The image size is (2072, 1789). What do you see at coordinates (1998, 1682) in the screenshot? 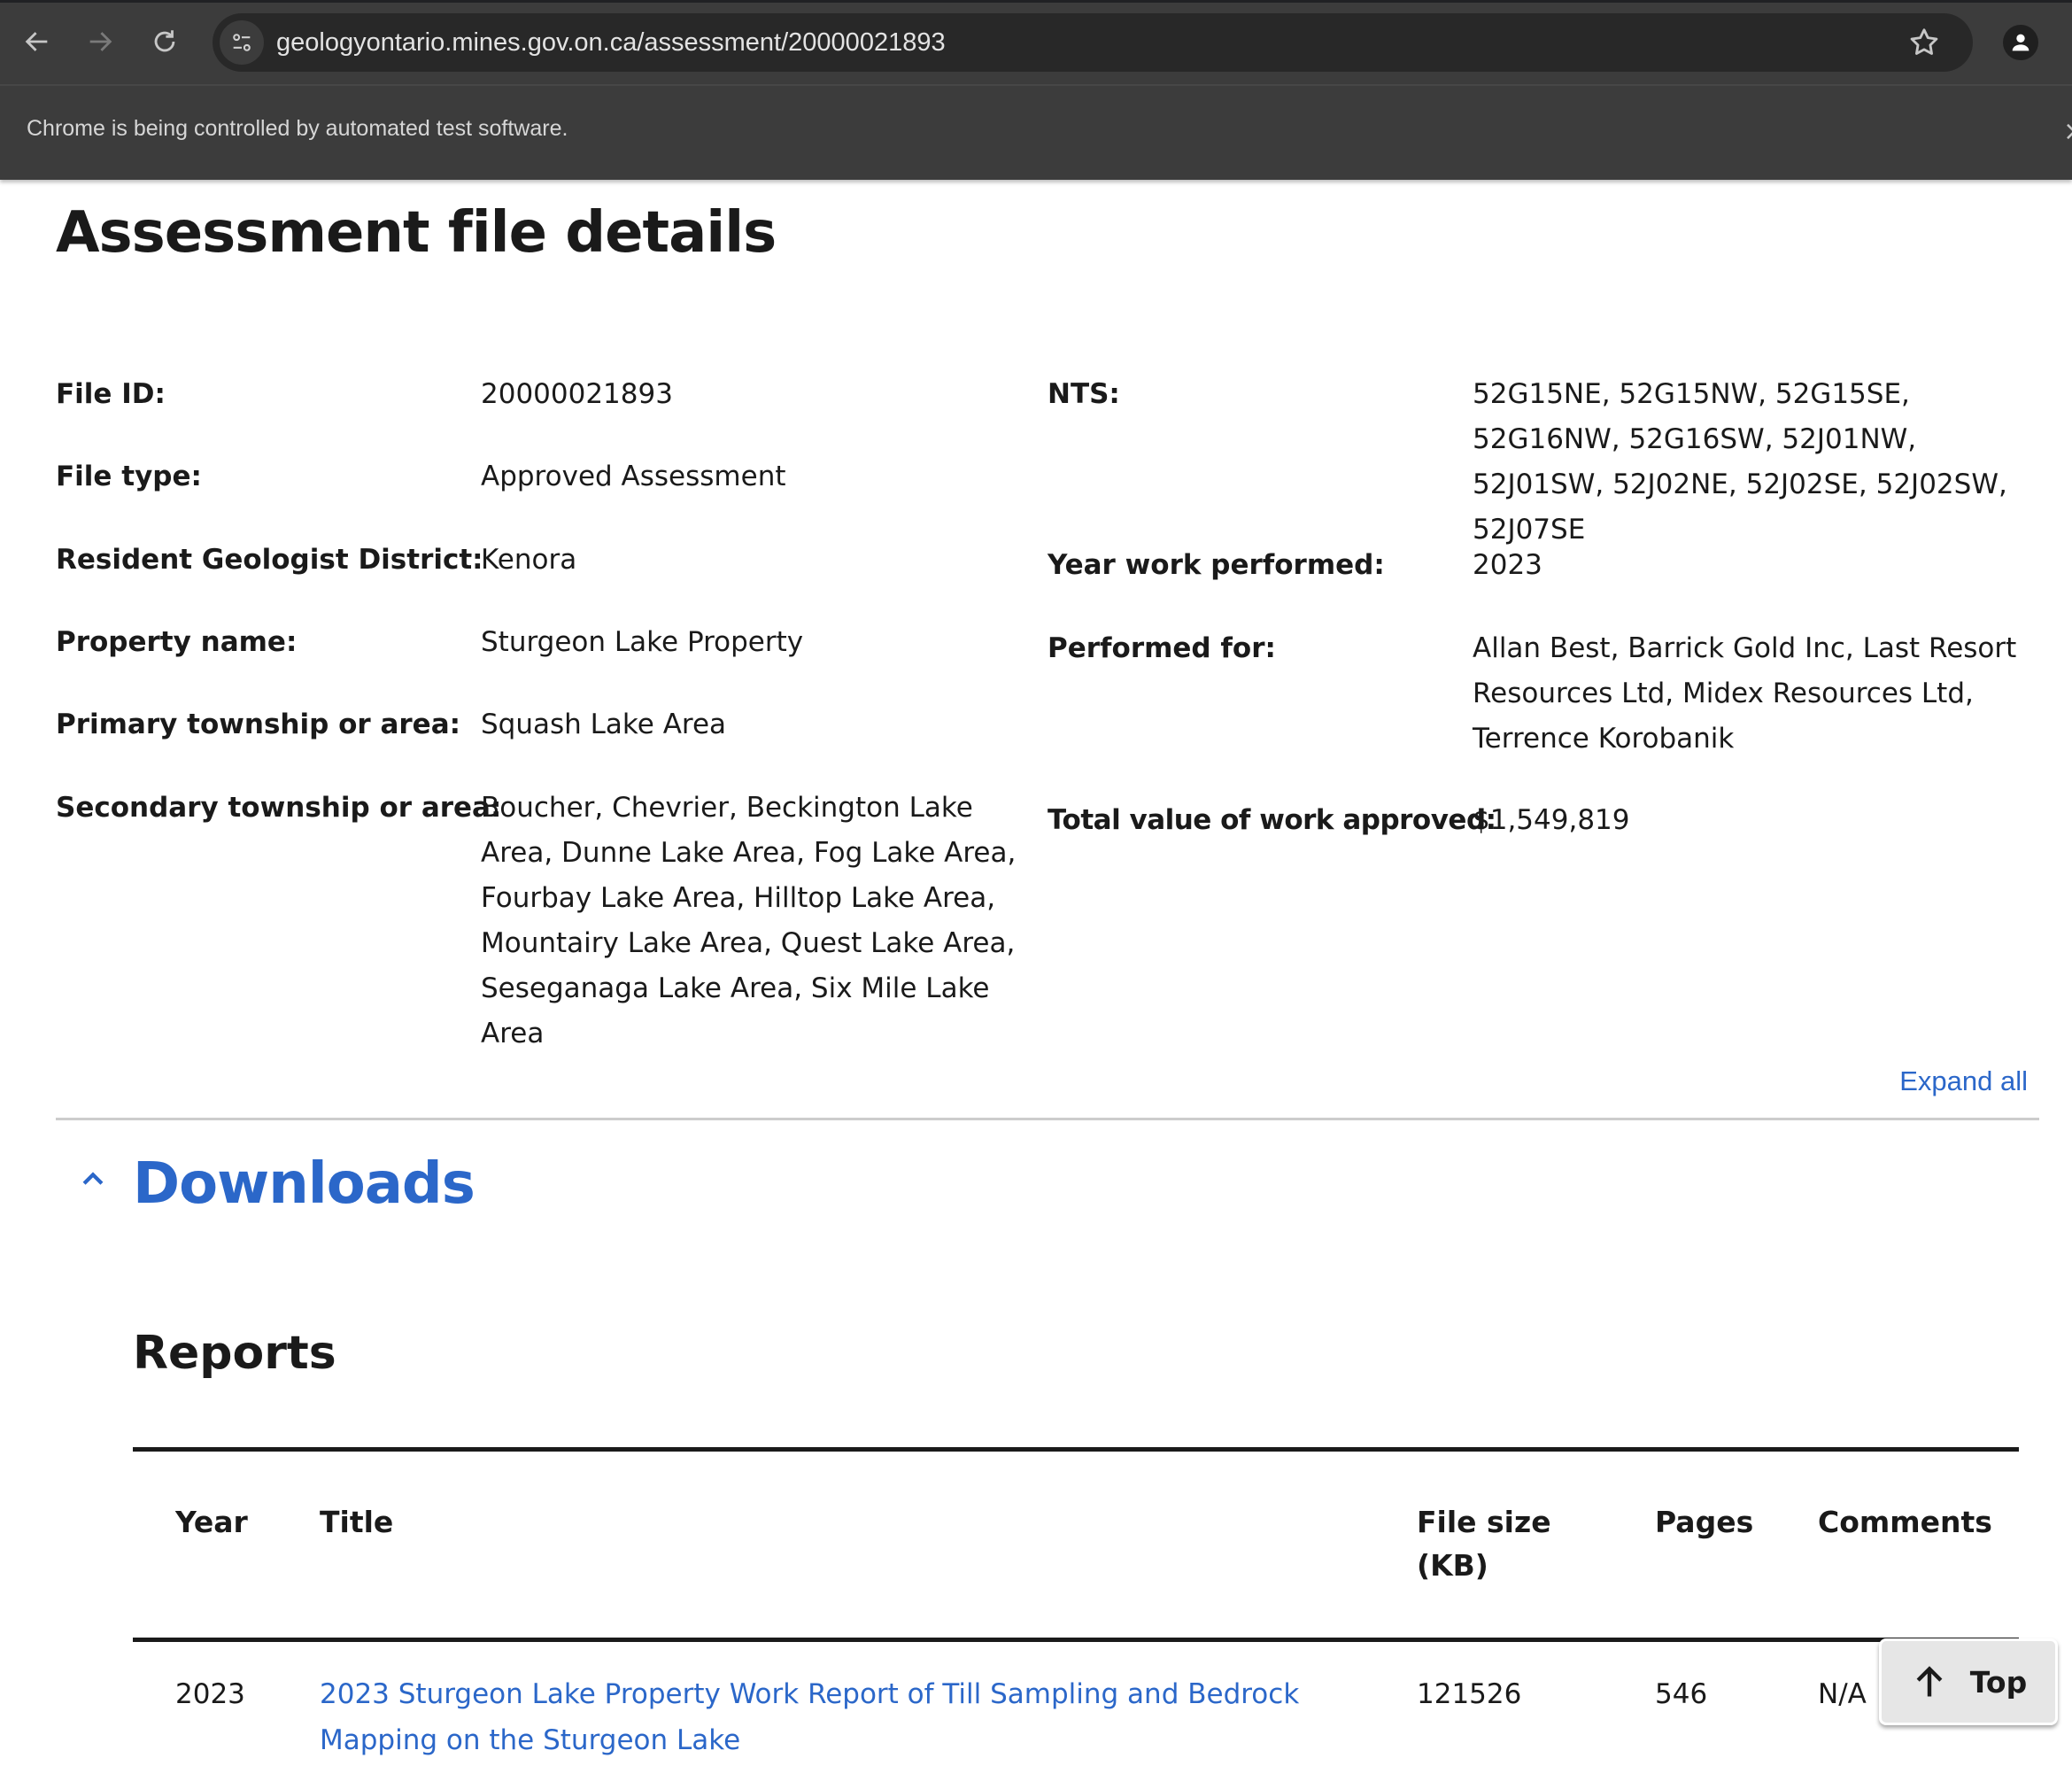
I see `top-button-label: Top` at bounding box center [1998, 1682].